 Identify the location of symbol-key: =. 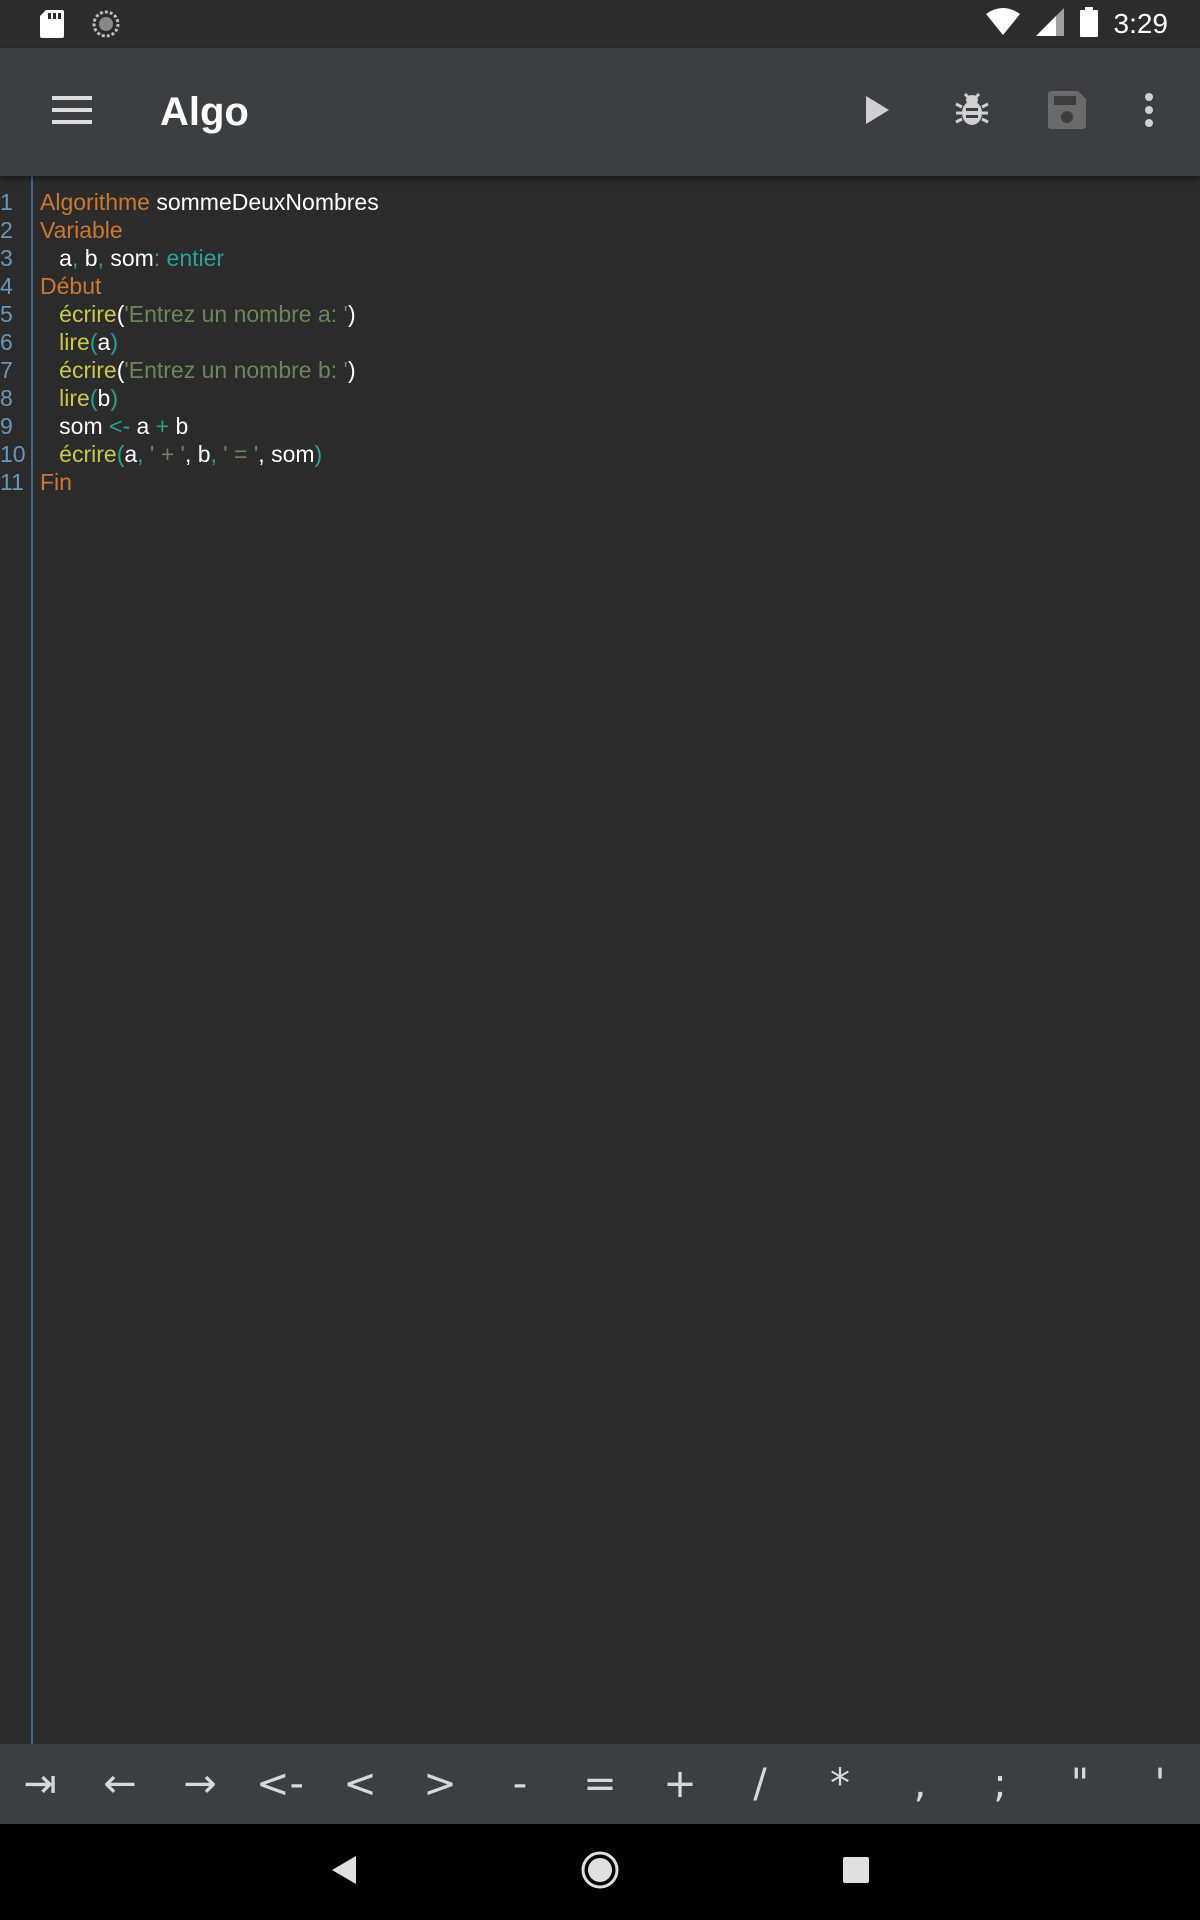
(600, 1784).